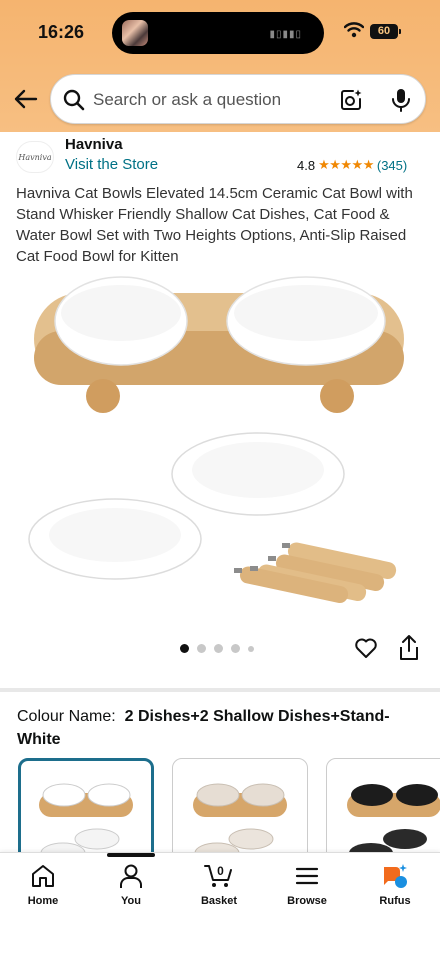 This screenshot has width=440, height=953. I want to click on active-tab-indicator, so click(131, 855).